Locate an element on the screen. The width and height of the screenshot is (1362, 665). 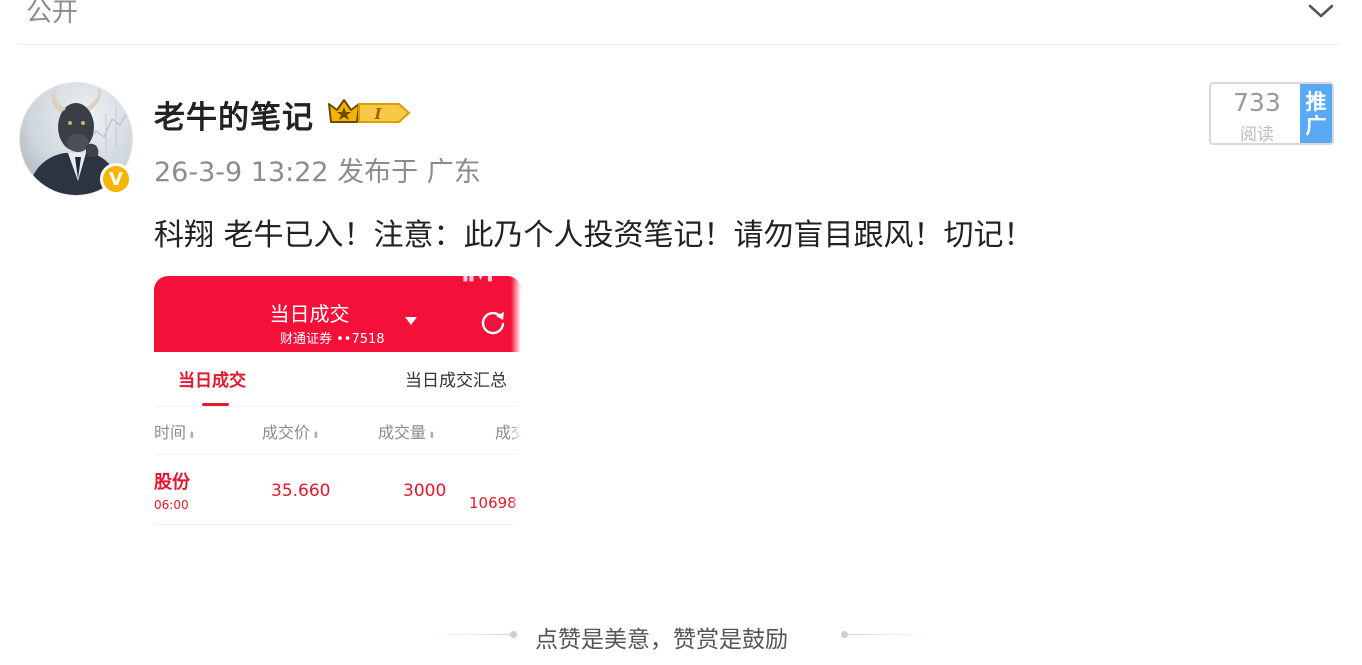
footer-divider-right is located at coordinates (889, 634).